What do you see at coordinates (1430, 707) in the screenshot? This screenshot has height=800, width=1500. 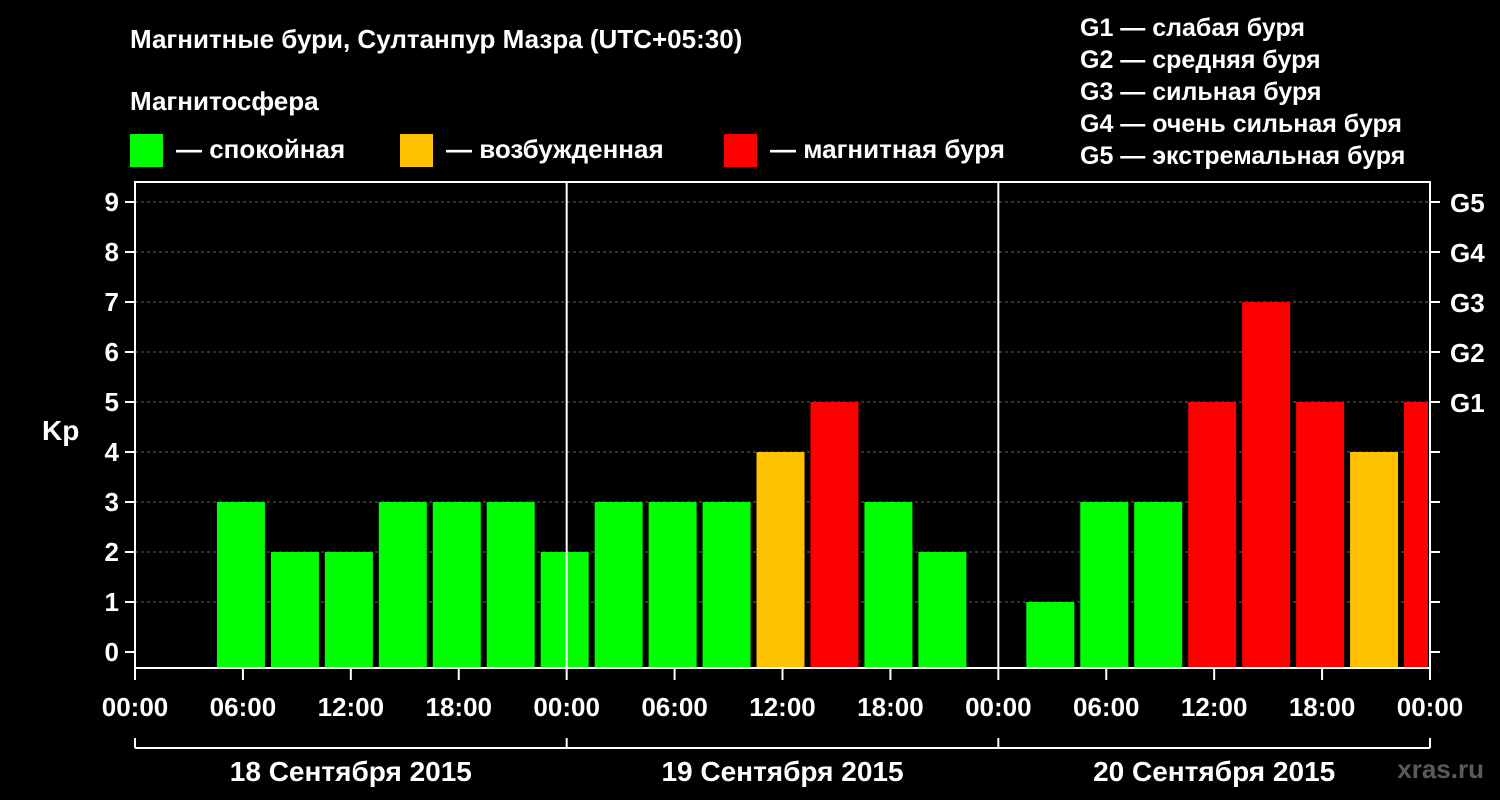 I see `x-tick-label-12: 00:00` at bounding box center [1430, 707].